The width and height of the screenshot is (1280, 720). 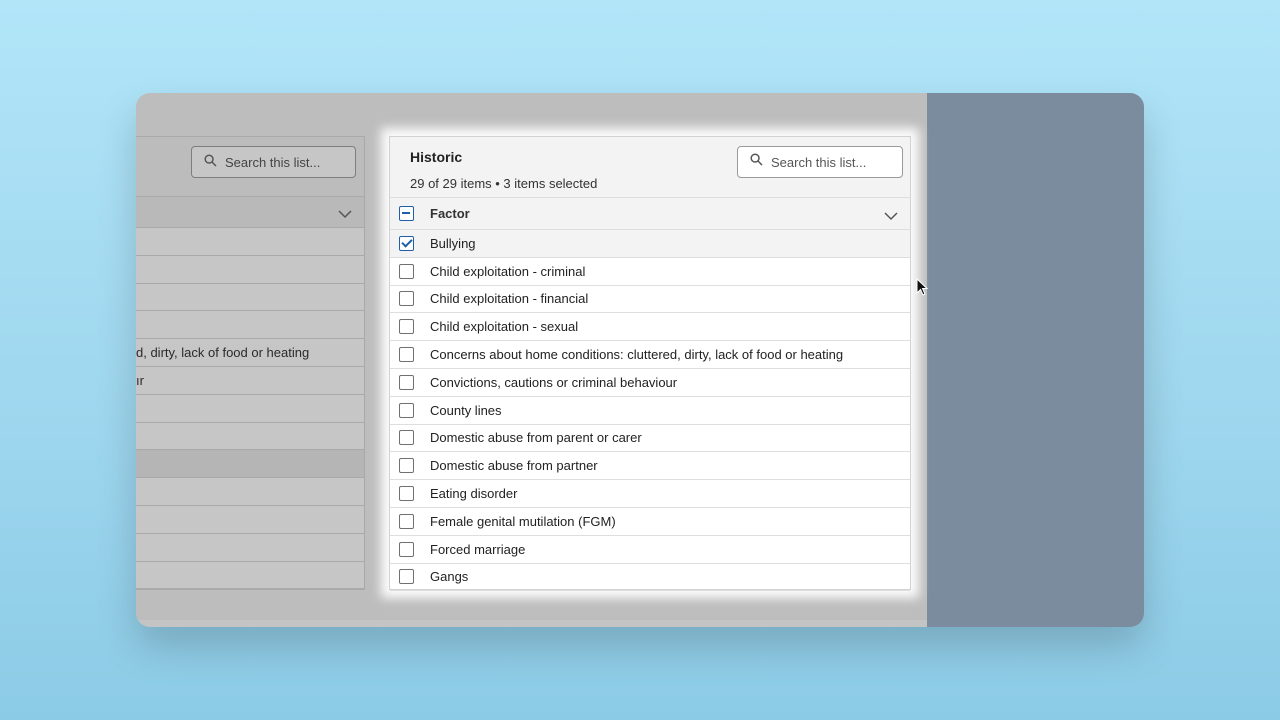 I want to click on item-label: Child exploitation - financial, so click(x=509, y=299).